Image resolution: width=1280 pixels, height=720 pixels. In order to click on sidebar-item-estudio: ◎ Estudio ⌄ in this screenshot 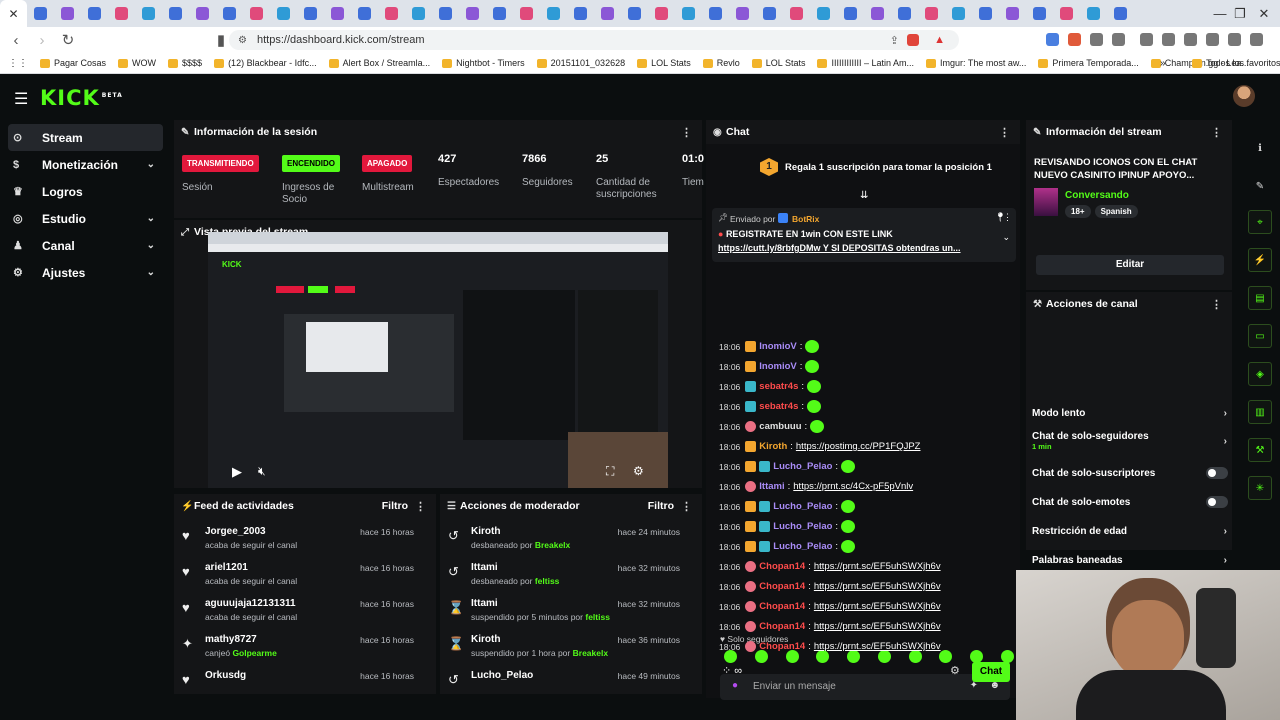, I will do `click(85, 218)`.